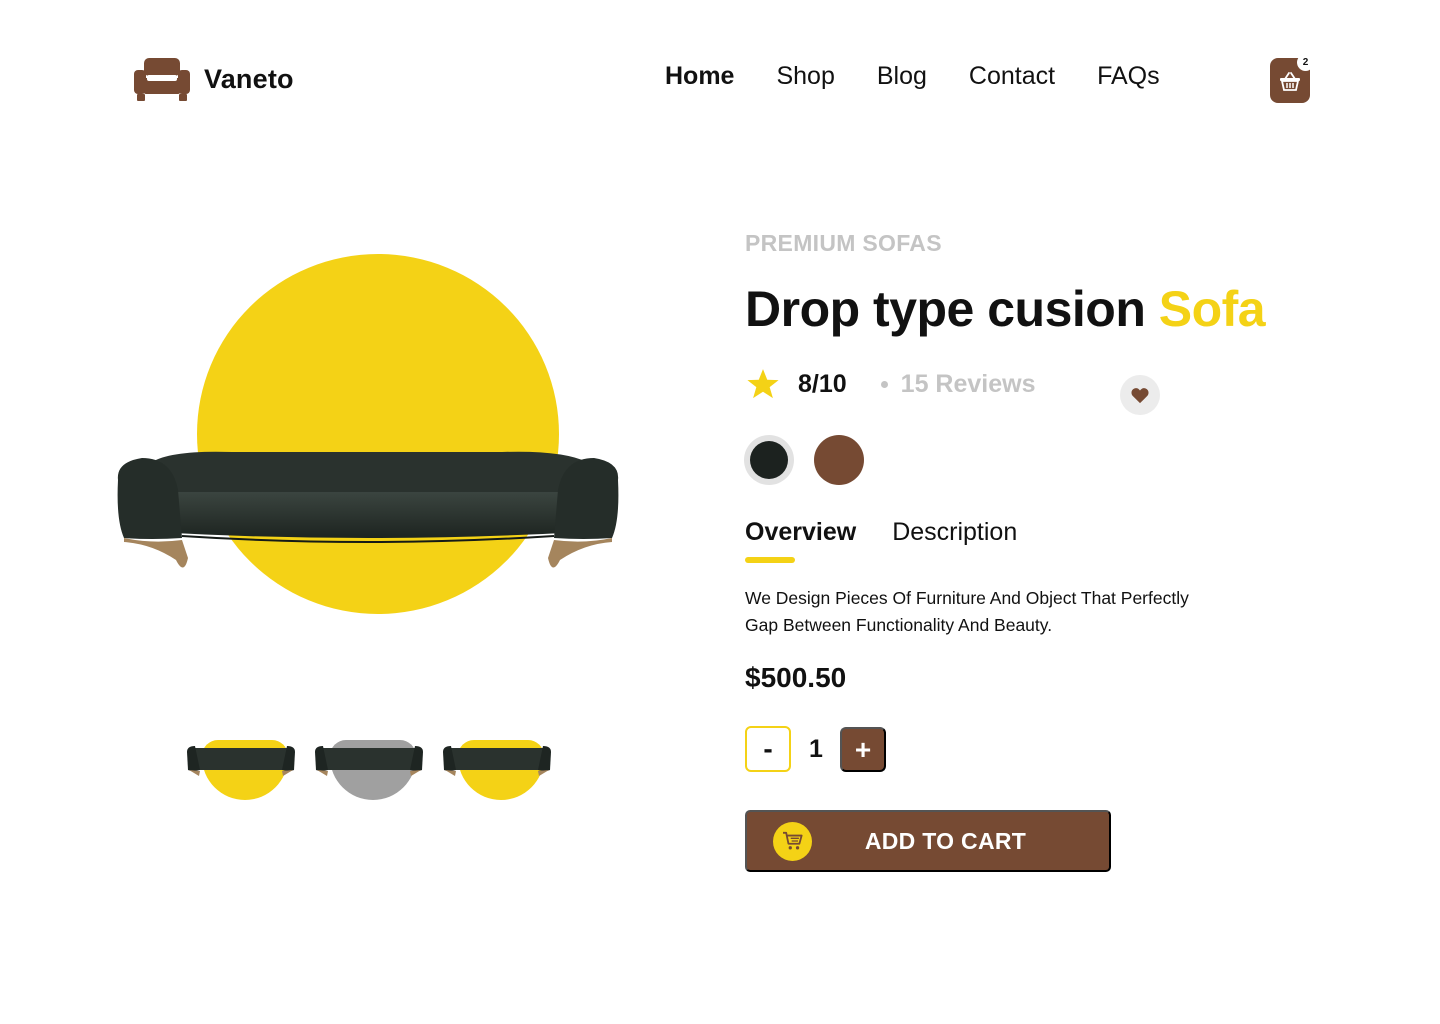  What do you see at coordinates (863, 749) in the screenshot?
I see `quantity-increase-button: +` at bounding box center [863, 749].